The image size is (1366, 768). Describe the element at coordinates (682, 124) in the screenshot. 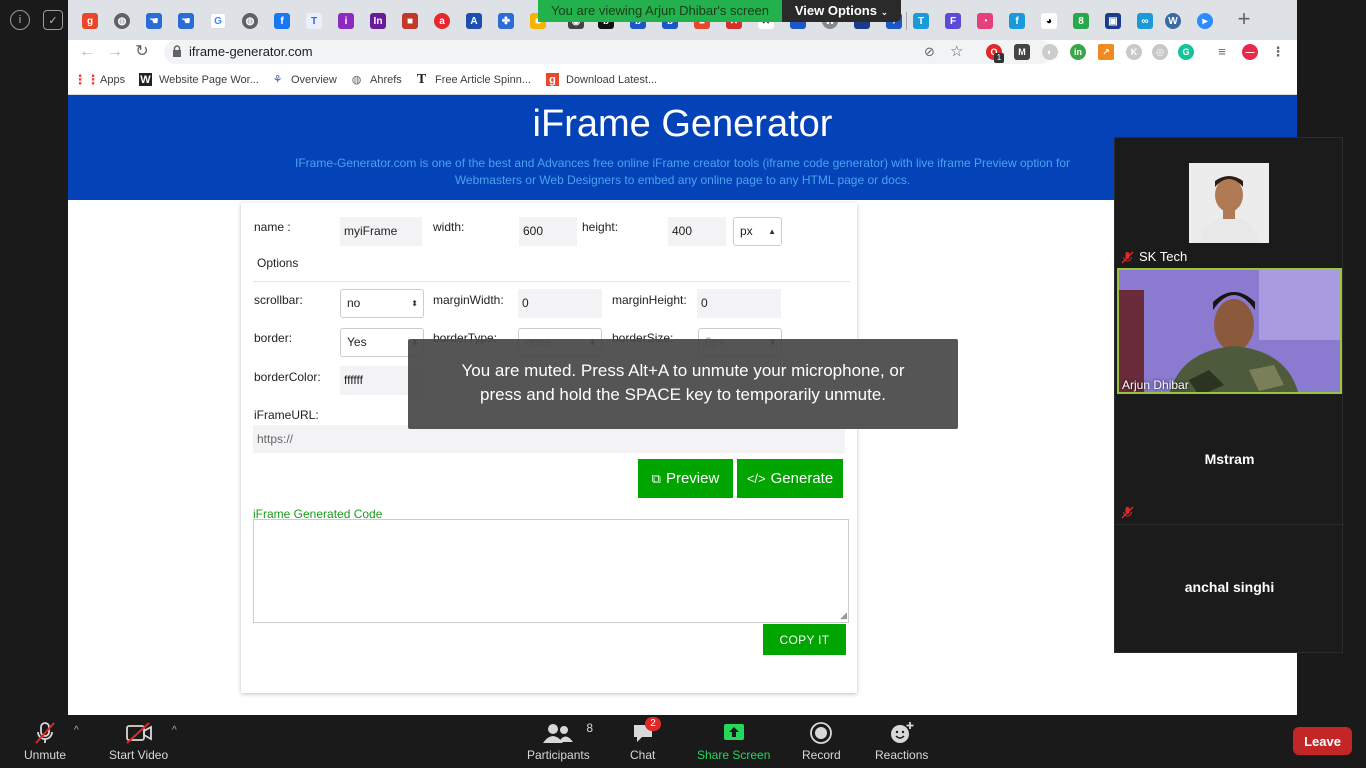

I see `page-title: iFrame Generator` at that location.